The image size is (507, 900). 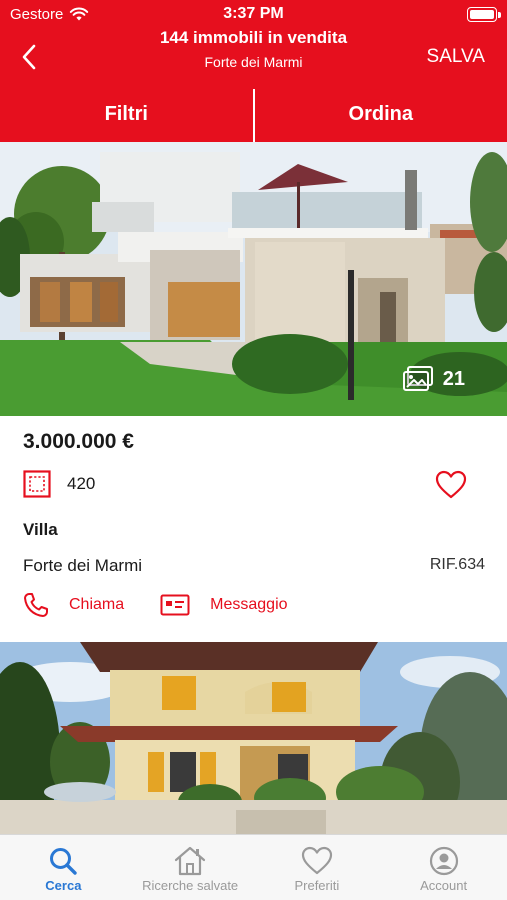 I want to click on contact-actions: Chiama Messaggio, so click(x=155, y=605).